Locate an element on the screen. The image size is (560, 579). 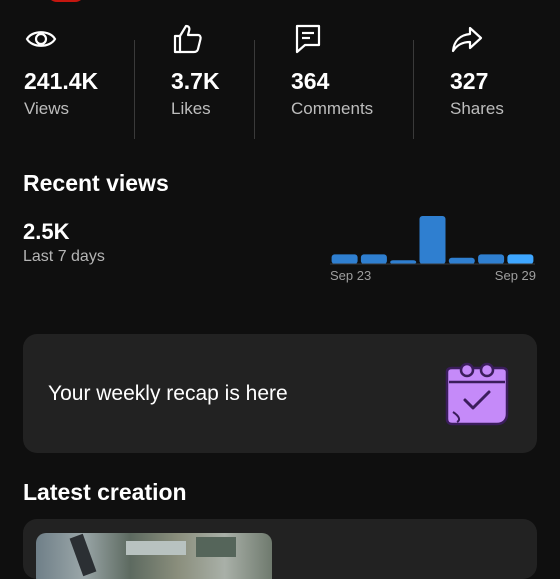
recent-views-subtitle: Last 7 days is located at coordinates (64, 256).